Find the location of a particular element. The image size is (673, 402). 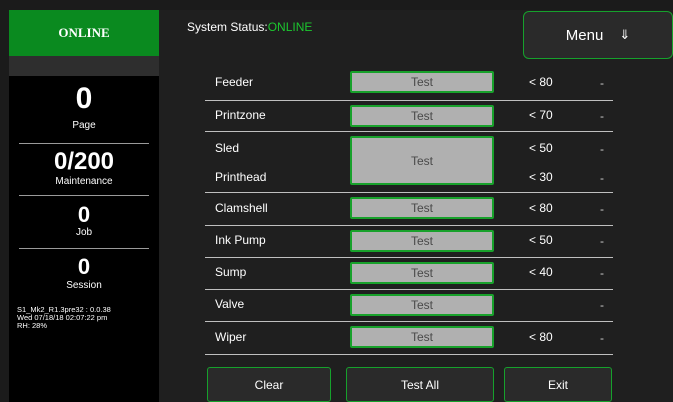

menu-label: Menu is located at coordinates (584, 35).